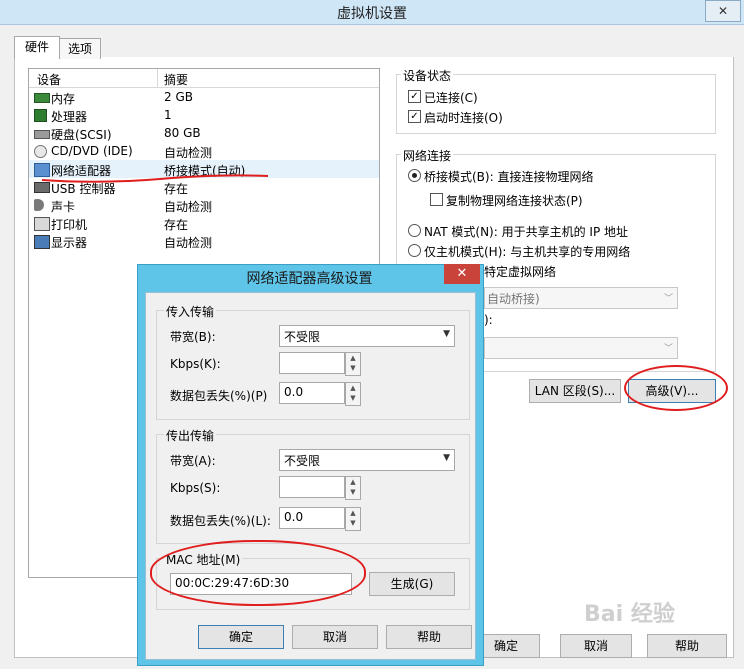  Describe the element at coordinates (193, 461) in the screenshot. I see `outgoing-bandwidth-label: 带宽(A):` at that location.